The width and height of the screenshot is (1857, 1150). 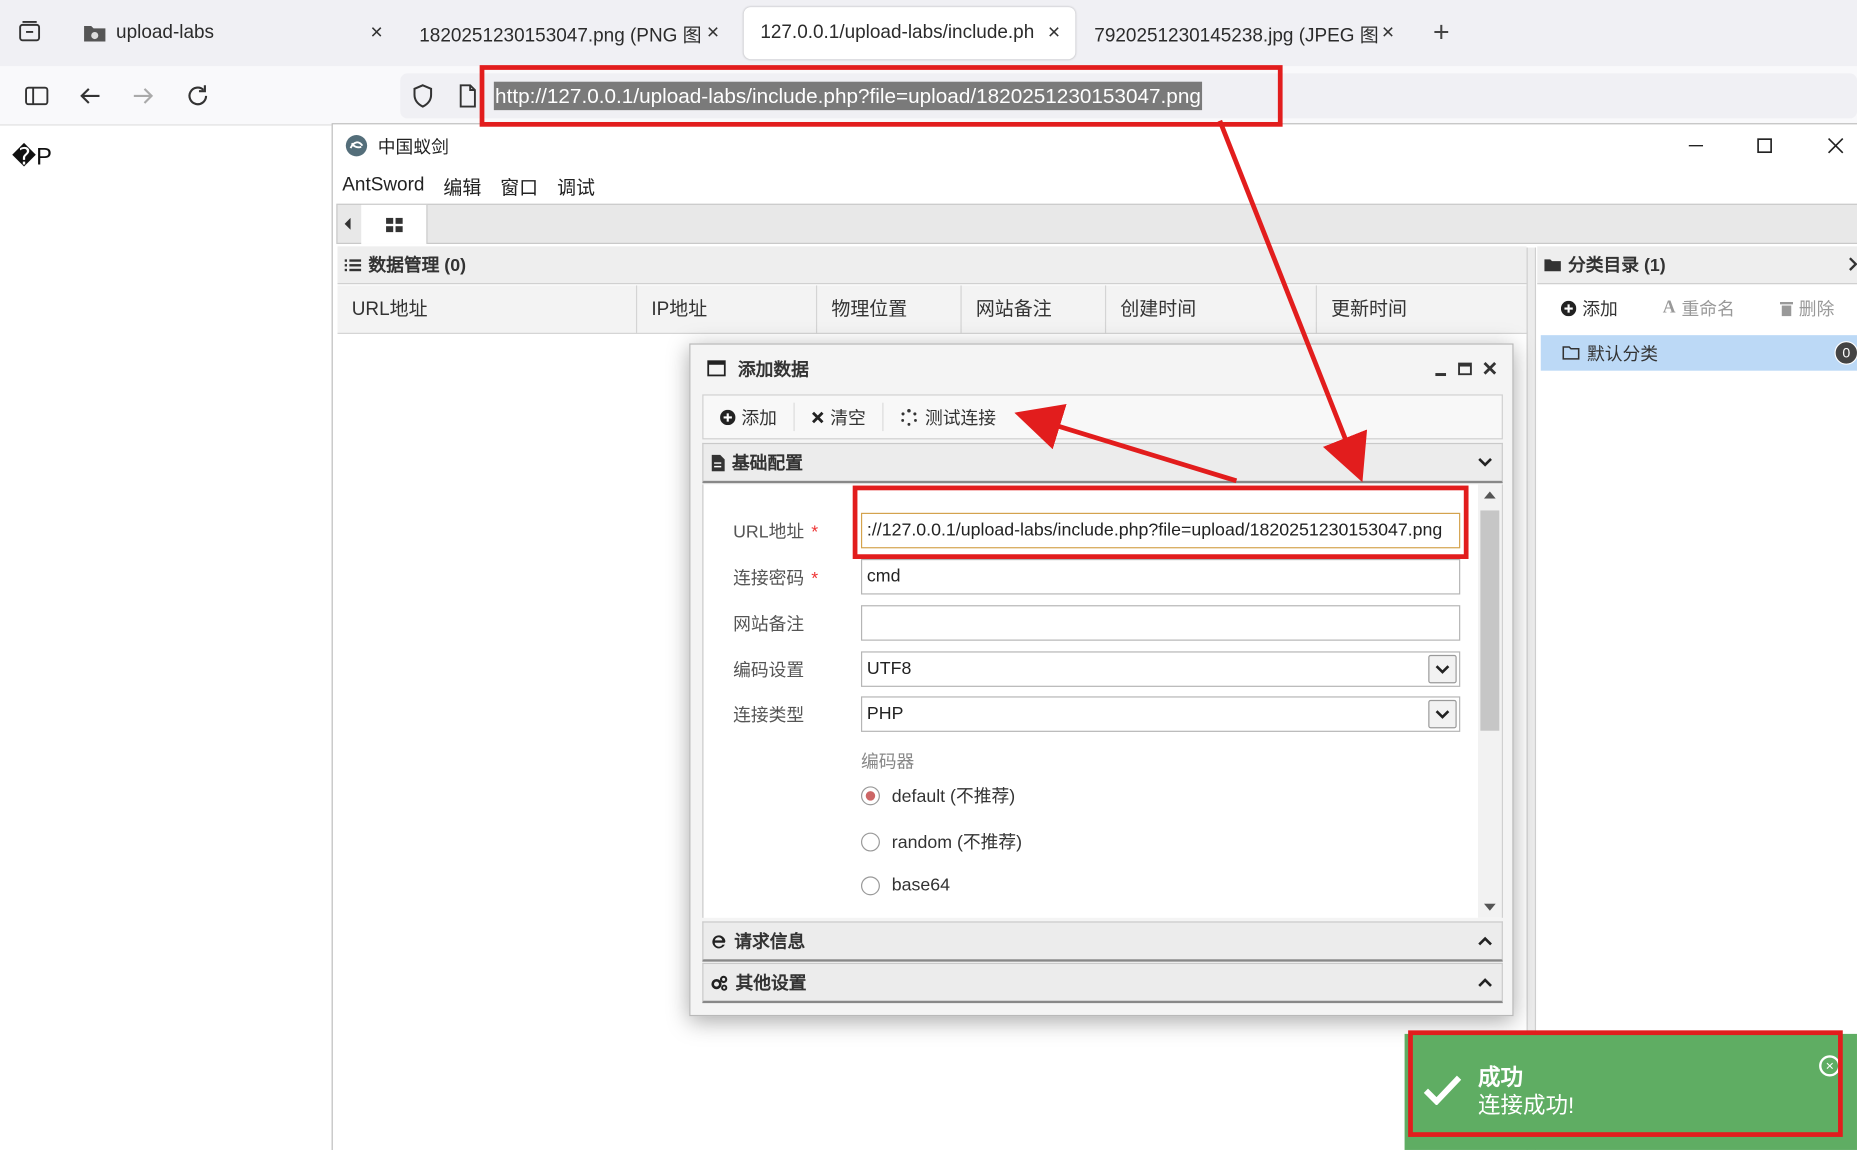 What do you see at coordinates (232, 33) in the screenshot?
I see `browser-tab-upload-labs: upload-labs ×` at bounding box center [232, 33].